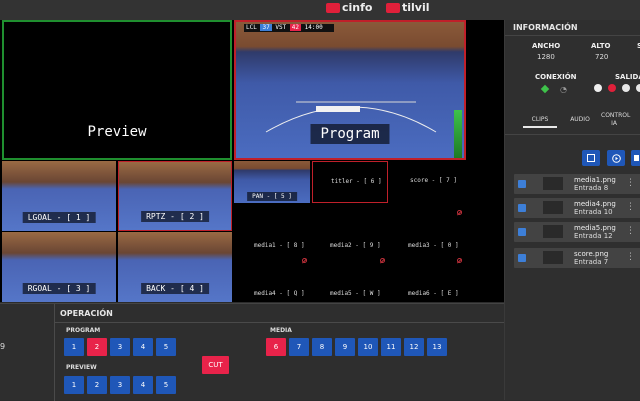 This screenshot has width=640, height=401. What do you see at coordinates (74, 385) in the screenshot?
I see `preview-button-1: 1` at bounding box center [74, 385].